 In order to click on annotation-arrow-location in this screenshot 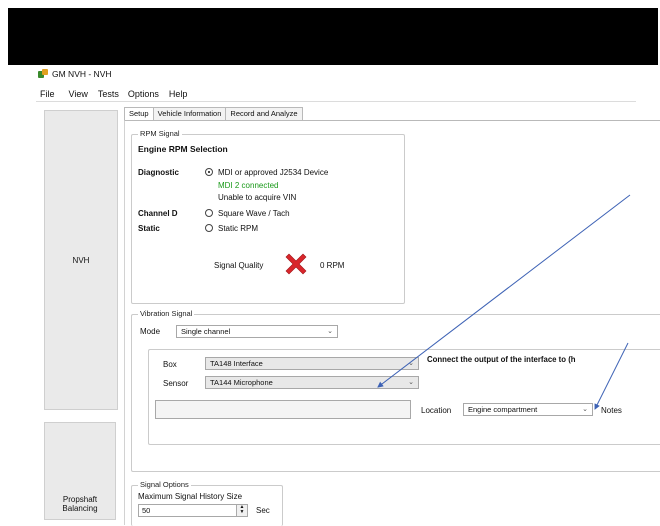, I will do `click(611, 376)`.